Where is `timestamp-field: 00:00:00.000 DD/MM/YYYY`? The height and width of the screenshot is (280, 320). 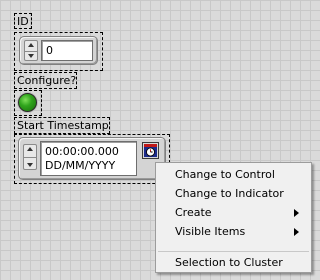
timestamp-field: 00:00:00.000 DD/MM/YYYY is located at coordinates (88, 158).